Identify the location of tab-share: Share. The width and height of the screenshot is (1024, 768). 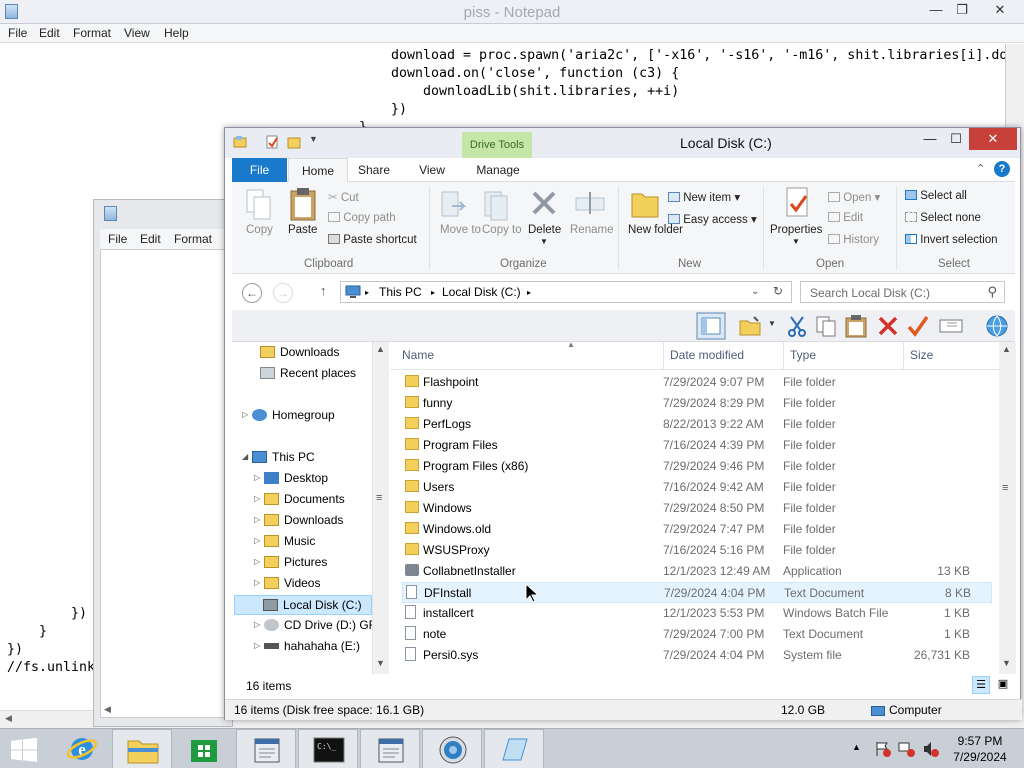
(374, 170).